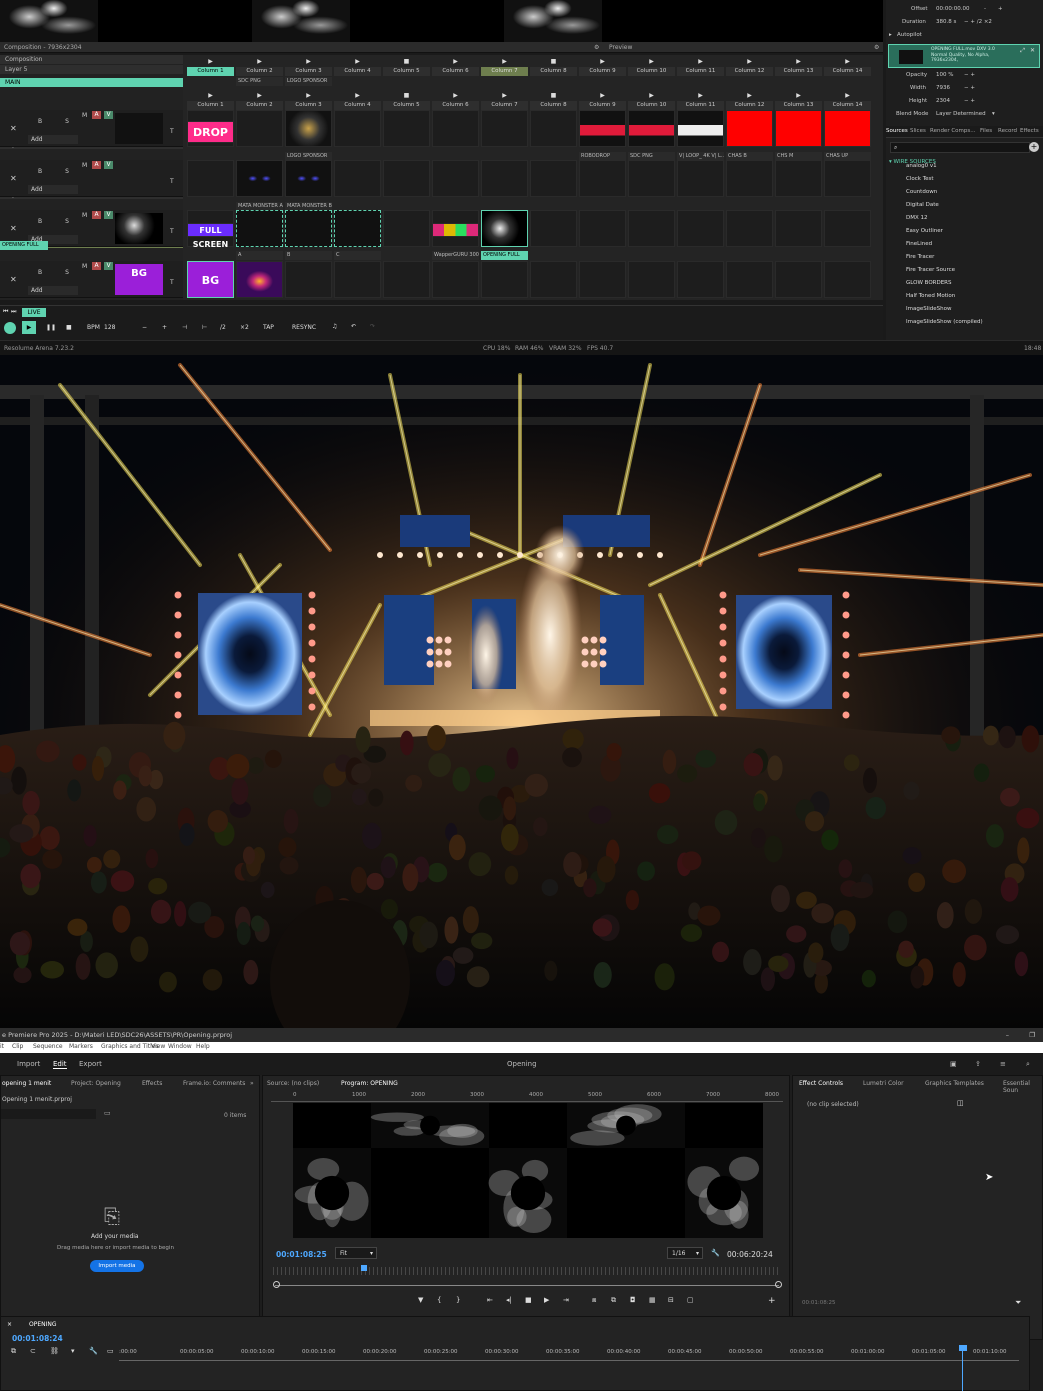  I want to click on undo-icon: ↶, so click(353, 326).